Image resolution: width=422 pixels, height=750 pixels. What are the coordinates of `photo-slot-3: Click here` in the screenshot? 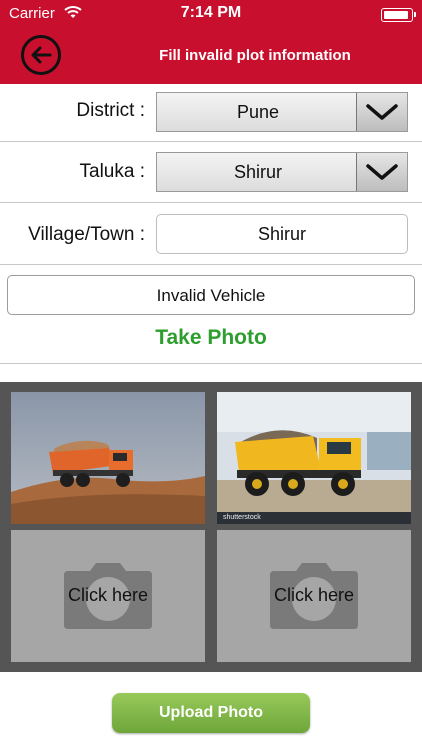 It's located at (108, 596).